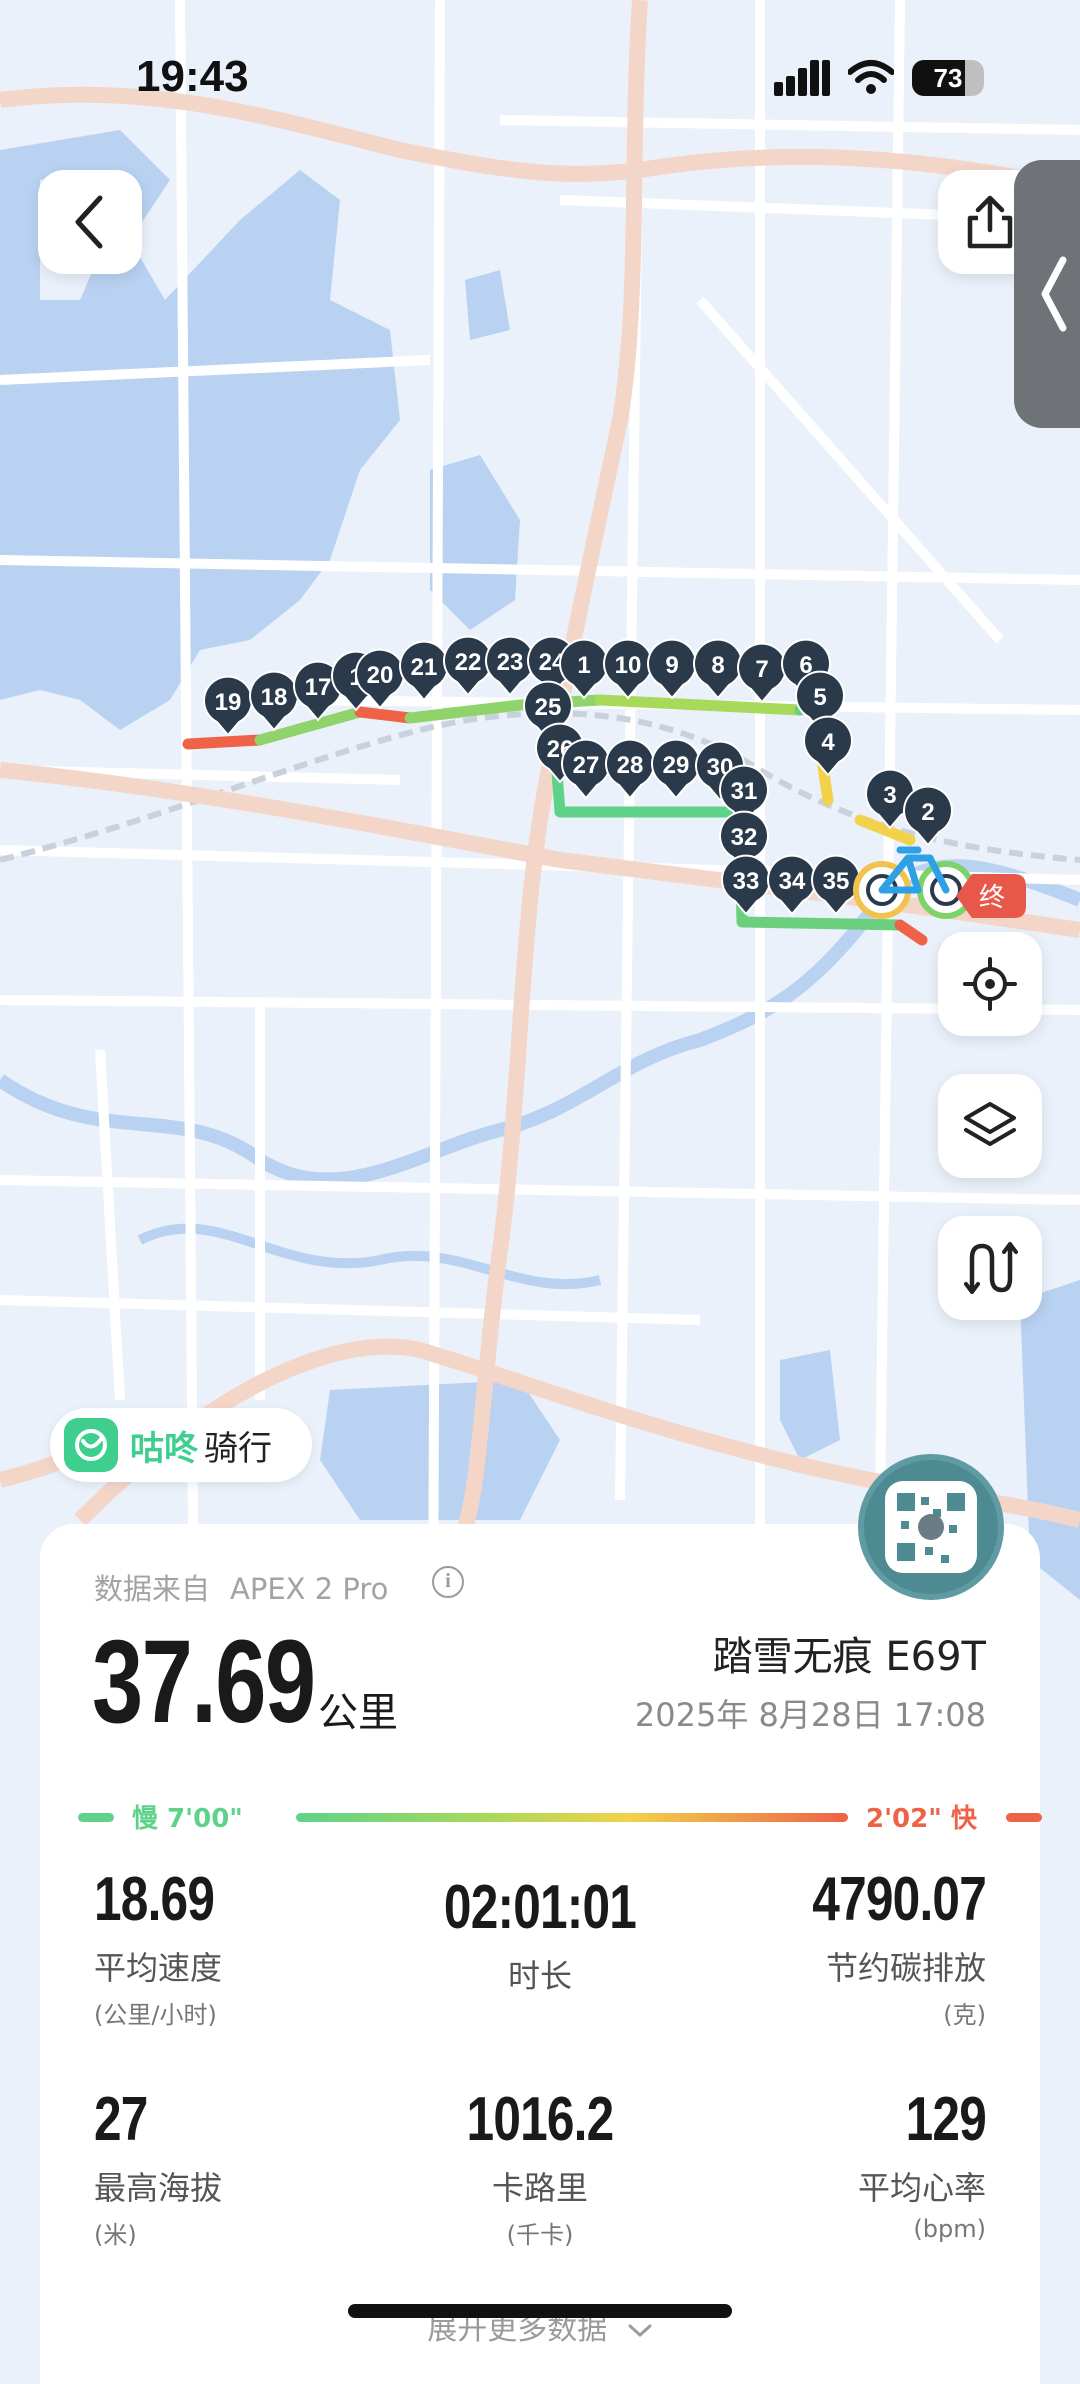 The width and height of the screenshot is (1080, 2384). I want to click on route-marker-label: 8, so click(717, 665).